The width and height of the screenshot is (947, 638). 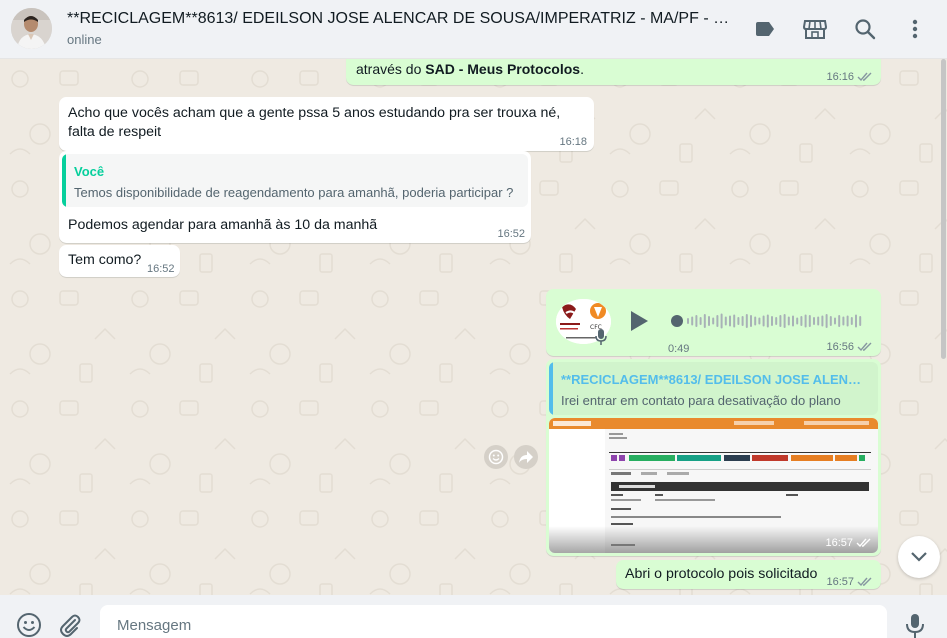 What do you see at coordinates (849, 78) in the screenshot?
I see `message-time: 16:16` at bounding box center [849, 78].